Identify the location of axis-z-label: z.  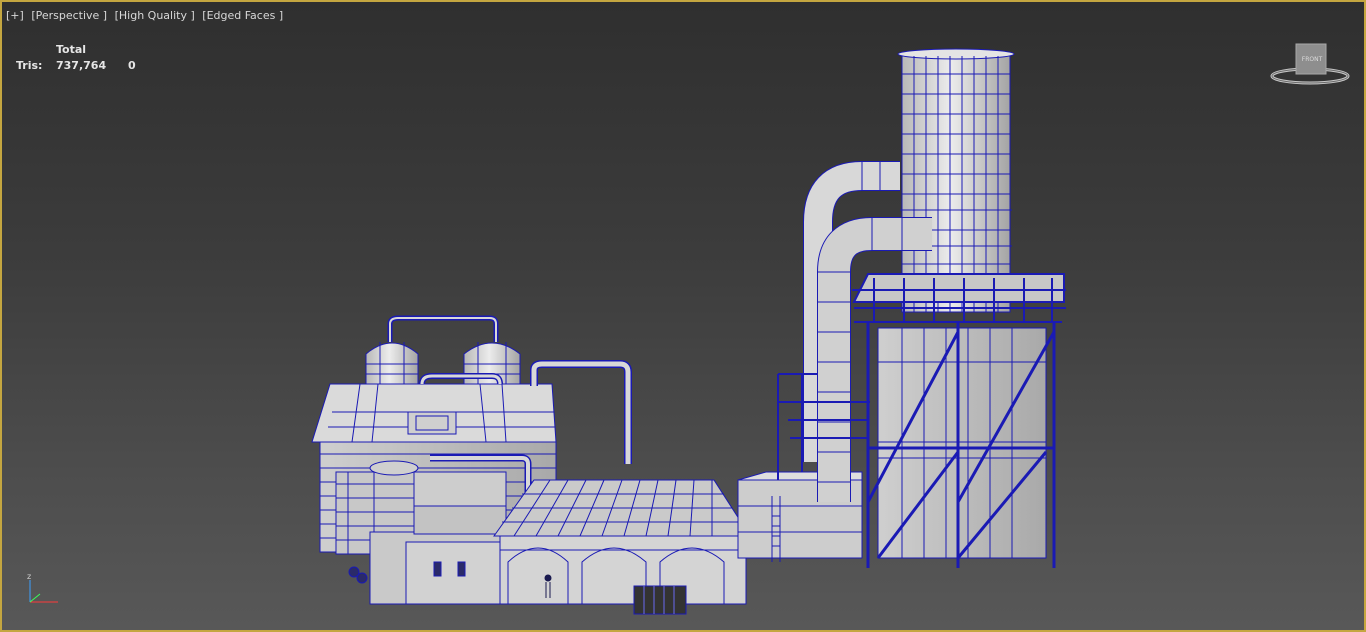
(29, 576).